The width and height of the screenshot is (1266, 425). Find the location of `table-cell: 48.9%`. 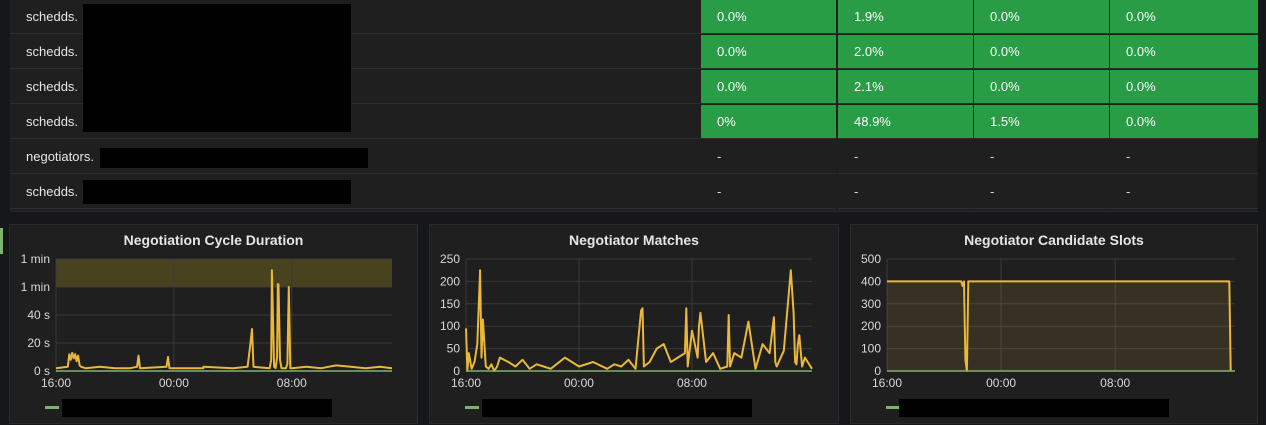

table-cell: 48.9% is located at coordinates (905, 122).